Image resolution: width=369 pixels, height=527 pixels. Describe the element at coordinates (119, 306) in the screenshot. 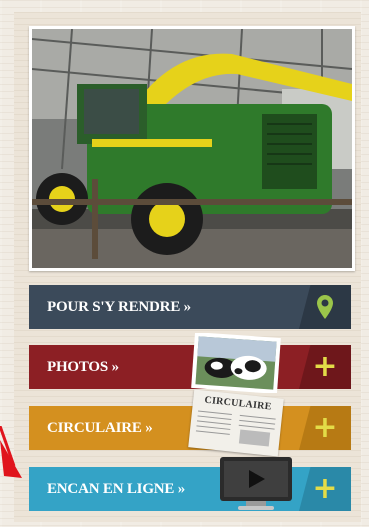

I see `directions-label: POUR S'Y RENDRE »` at that location.